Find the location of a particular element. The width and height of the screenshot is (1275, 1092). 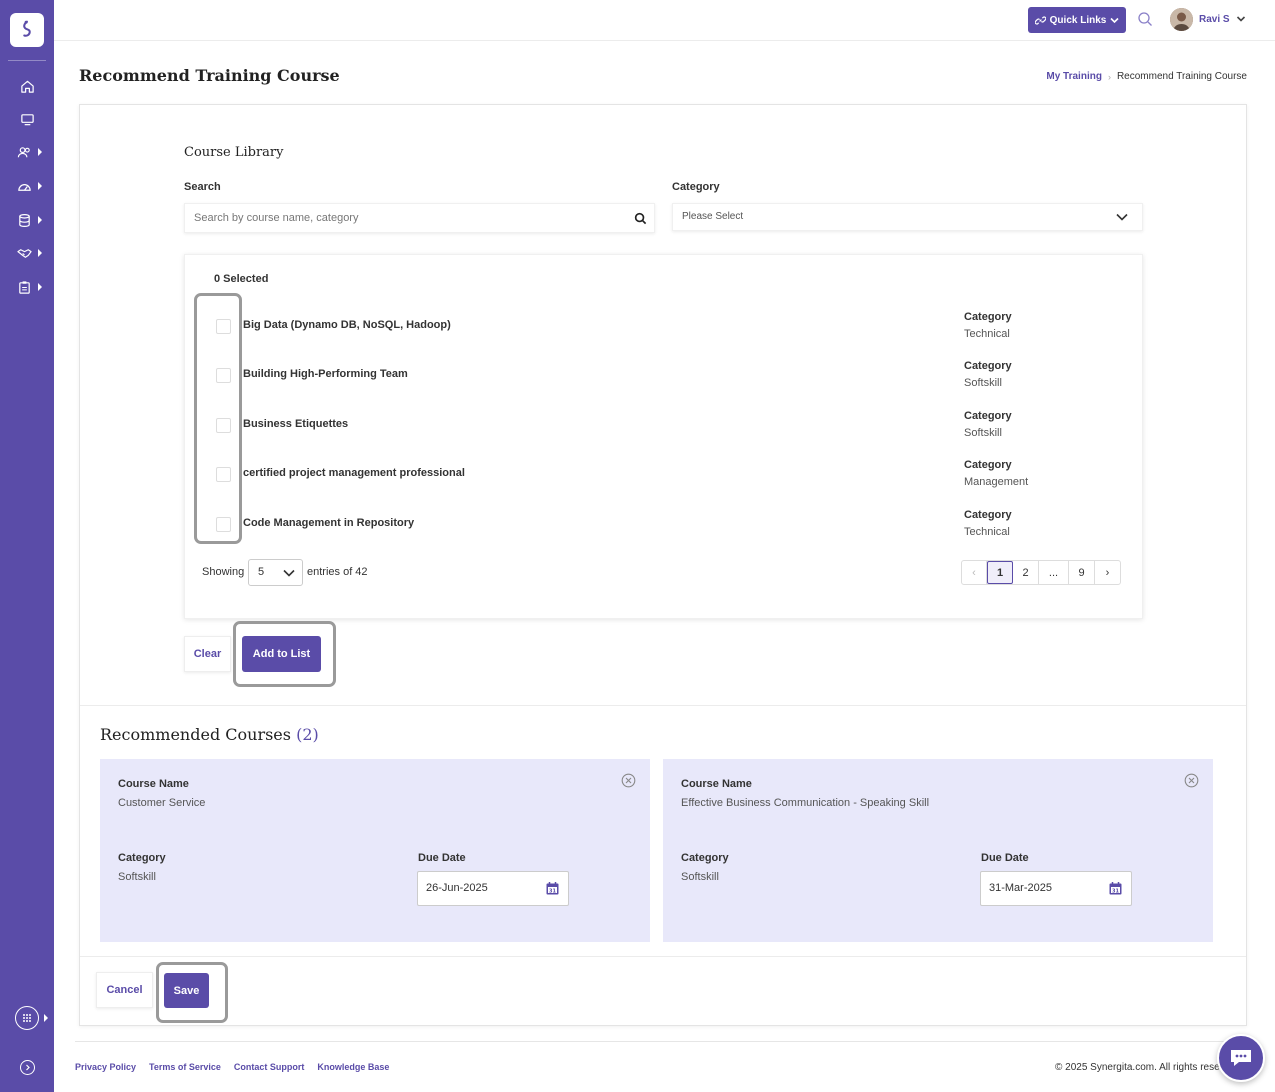

due-date-label: Due Date is located at coordinates (442, 858).